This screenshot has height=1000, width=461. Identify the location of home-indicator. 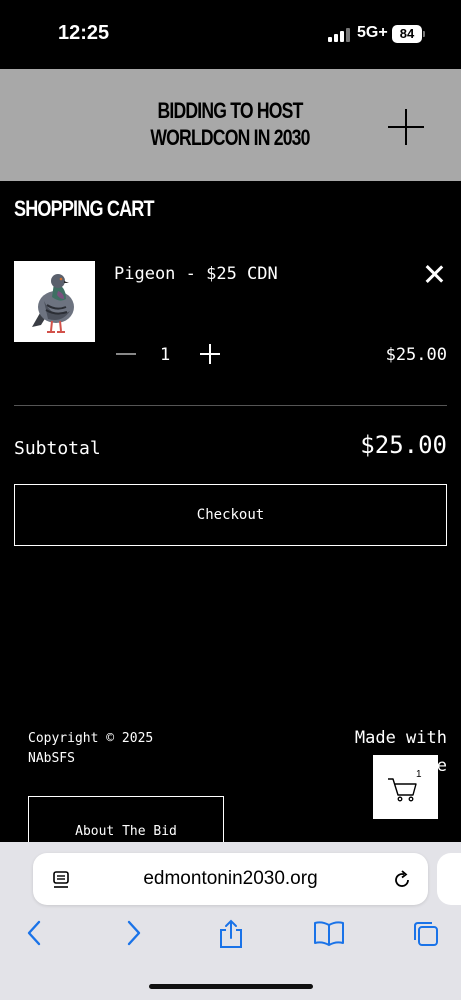
(231, 986).